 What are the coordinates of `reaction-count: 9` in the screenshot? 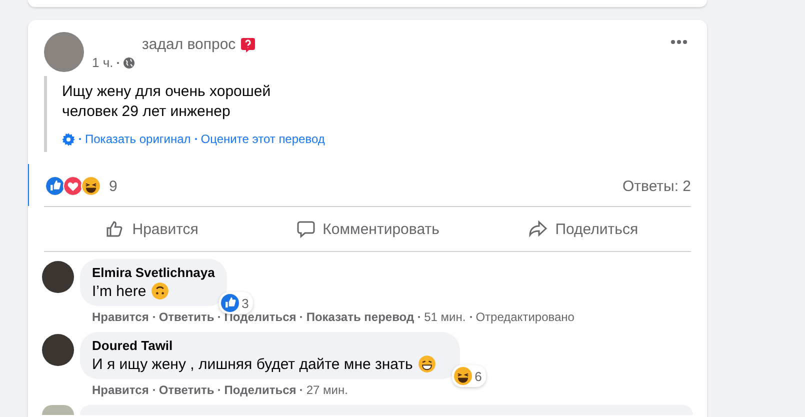 It's located at (113, 186).